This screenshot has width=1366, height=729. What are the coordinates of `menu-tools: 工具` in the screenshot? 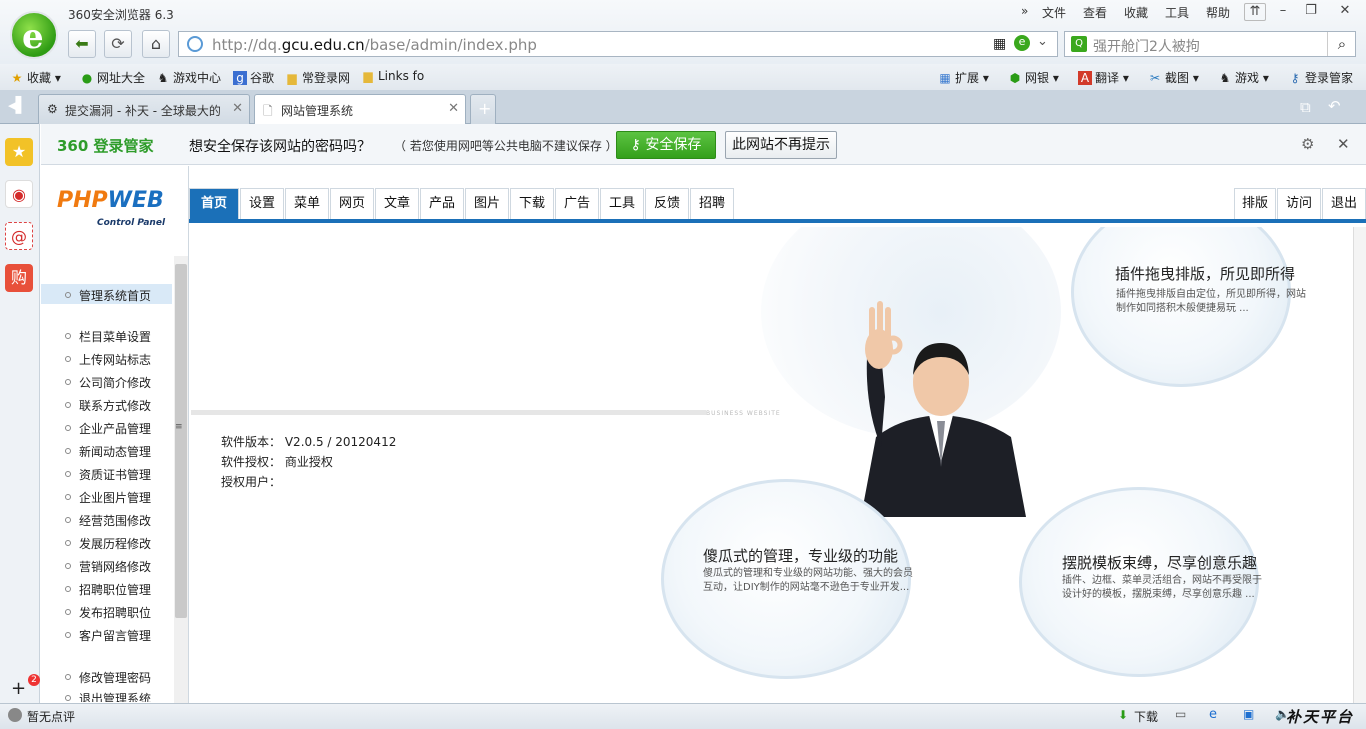 It's located at (1177, 12).